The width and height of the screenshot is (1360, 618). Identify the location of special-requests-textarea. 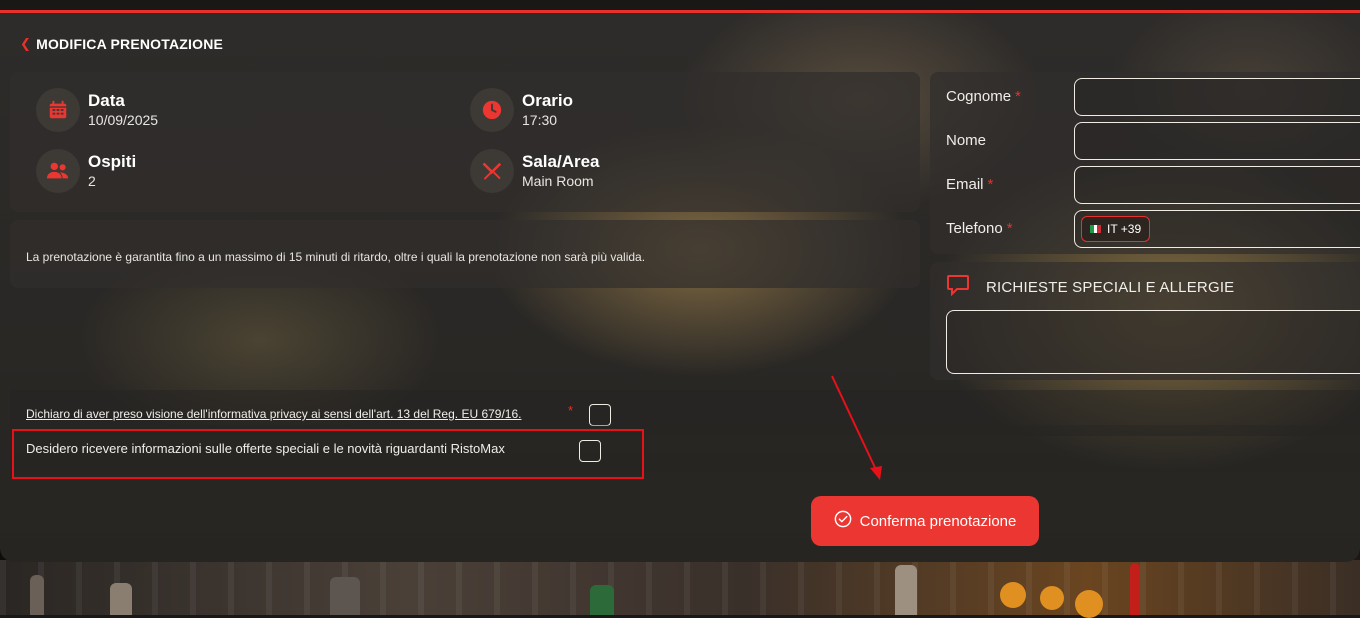
(1153, 342).